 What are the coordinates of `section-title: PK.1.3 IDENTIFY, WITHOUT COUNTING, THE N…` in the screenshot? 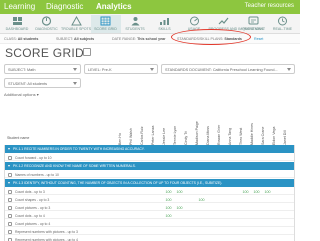 It's located at (118, 183).